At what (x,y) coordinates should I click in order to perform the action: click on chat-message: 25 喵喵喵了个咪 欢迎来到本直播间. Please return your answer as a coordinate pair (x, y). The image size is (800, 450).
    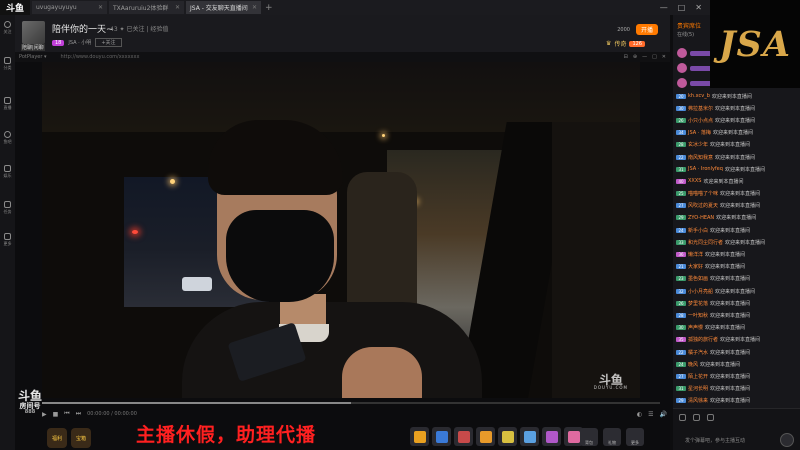
    Looking at the image, I should click on (736, 194).